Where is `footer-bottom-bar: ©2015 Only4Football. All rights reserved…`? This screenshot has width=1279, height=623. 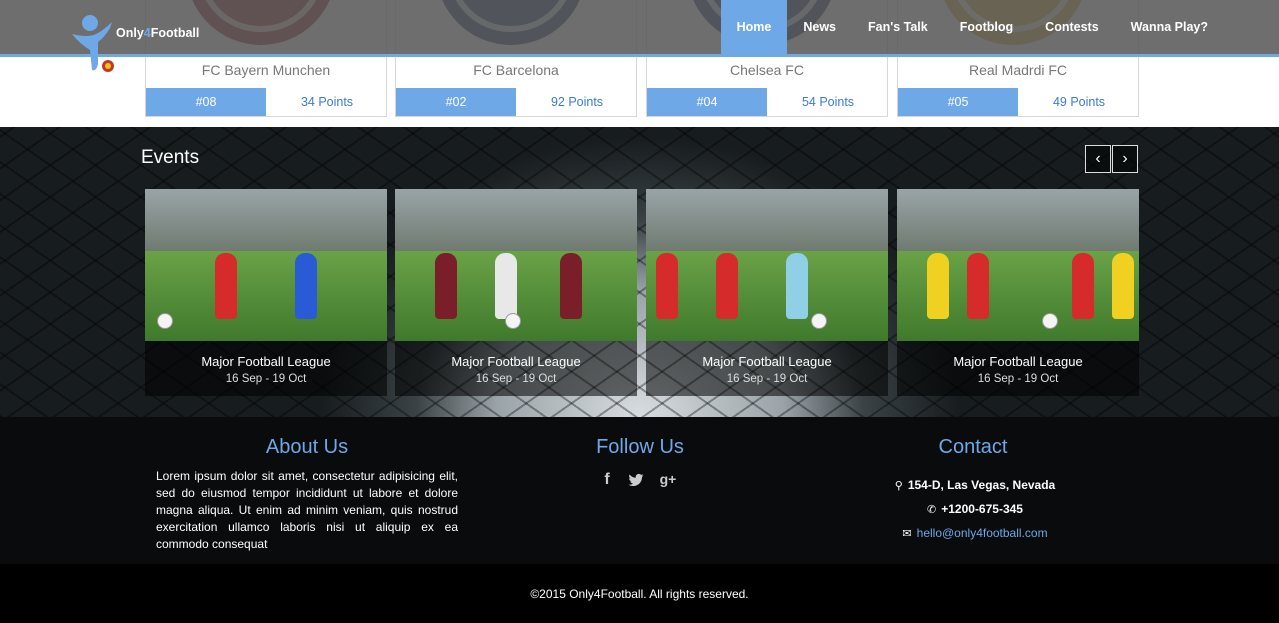 footer-bottom-bar: ©2015 Only4Football. All rights reserved… is located at coordinates (639, 593).